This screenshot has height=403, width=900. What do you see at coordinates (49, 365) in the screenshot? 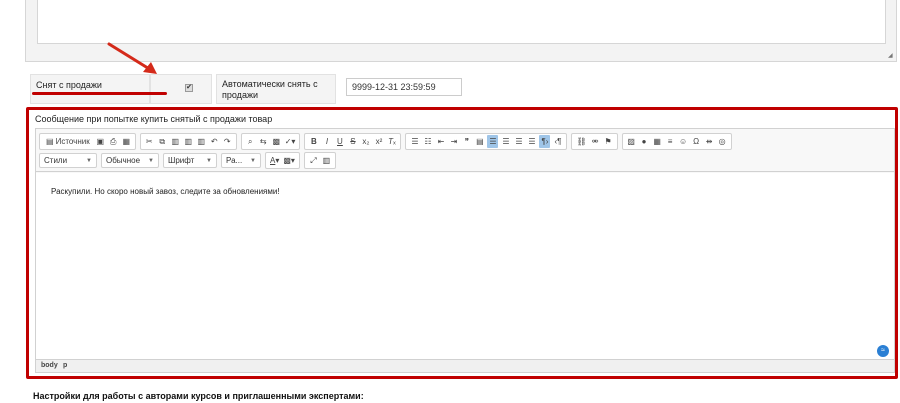
I see `path-item-body: body` at bounding box center [49, 365].